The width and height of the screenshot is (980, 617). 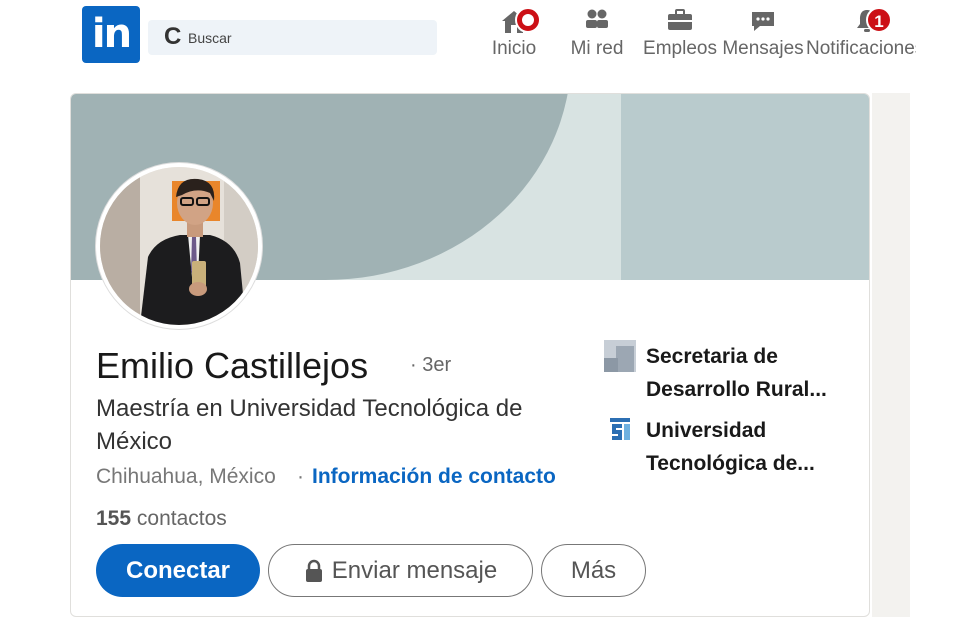 I want to click on search-box: C, so click(x=292, y=37).